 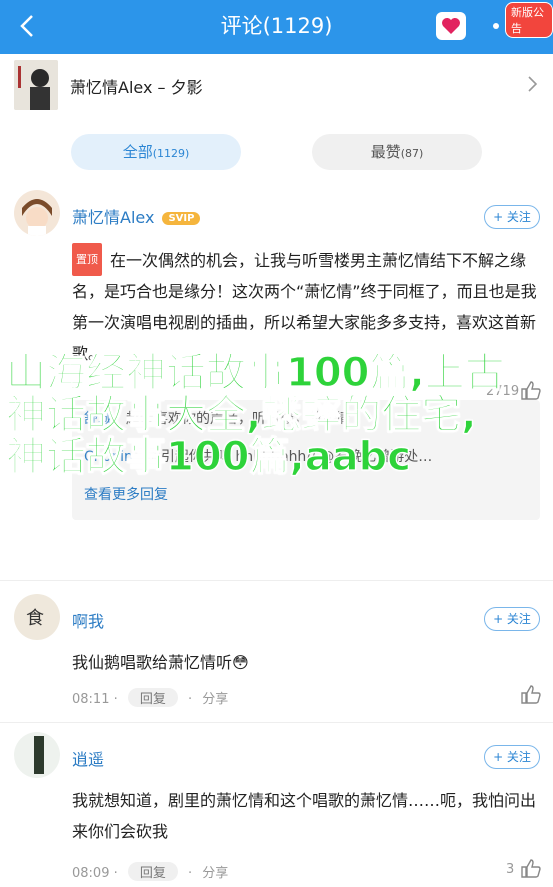 What do you see at coordinates (529, 20) in the screenshot?
I see `announcement-badge: 新版公告` at bounding box center [529, 20].